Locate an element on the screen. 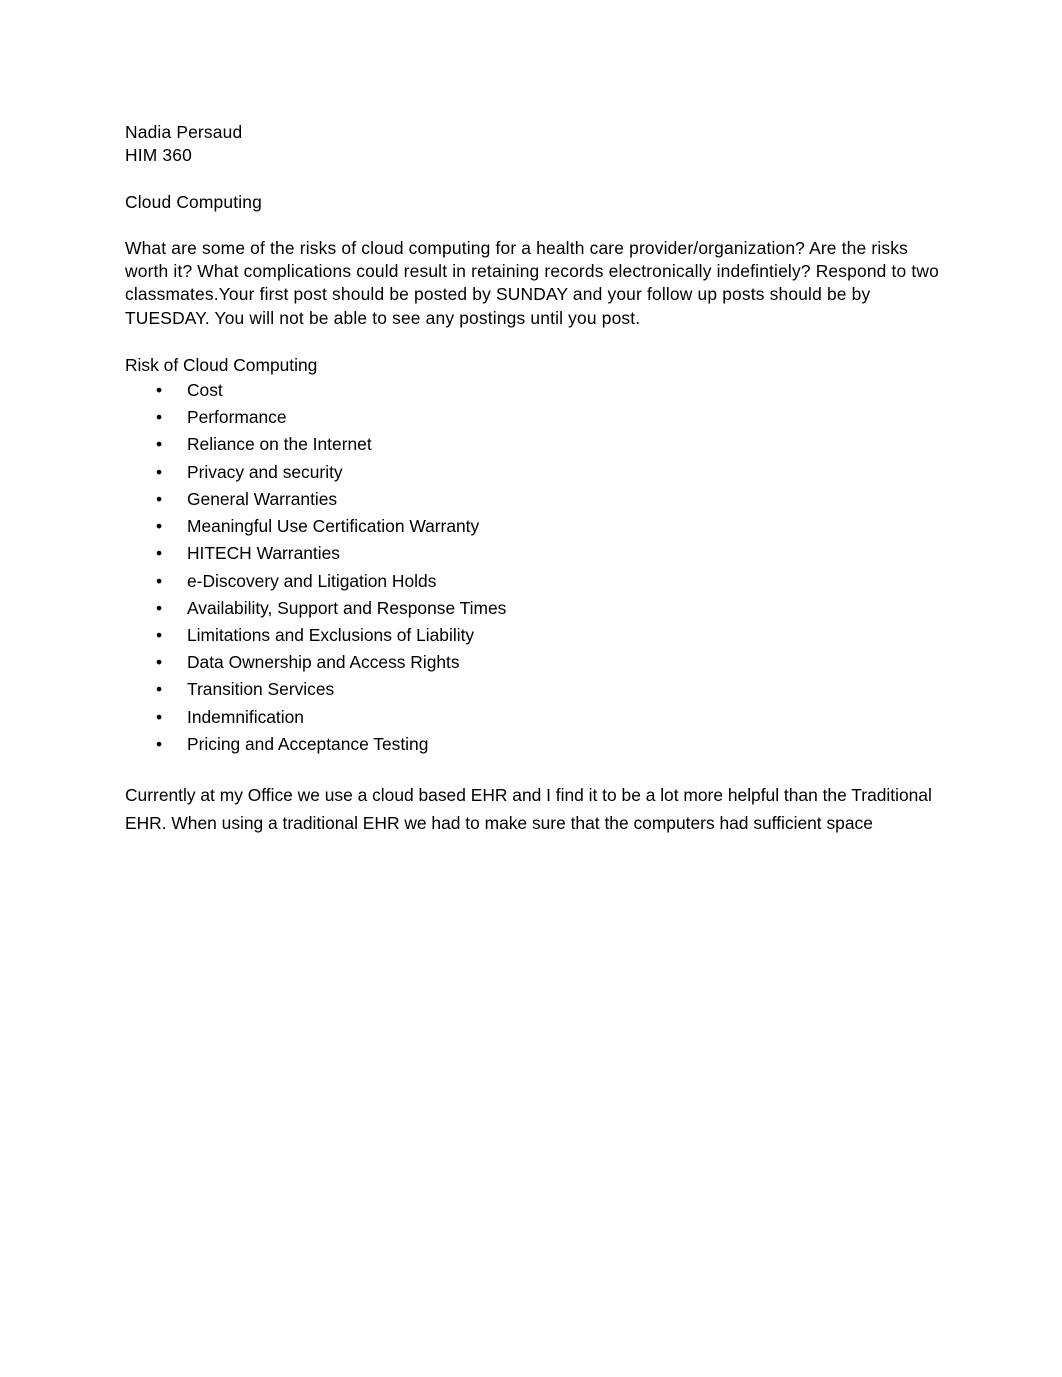  list-item-label: Availability, Support and Response Times is located at coordinates (347, 607).